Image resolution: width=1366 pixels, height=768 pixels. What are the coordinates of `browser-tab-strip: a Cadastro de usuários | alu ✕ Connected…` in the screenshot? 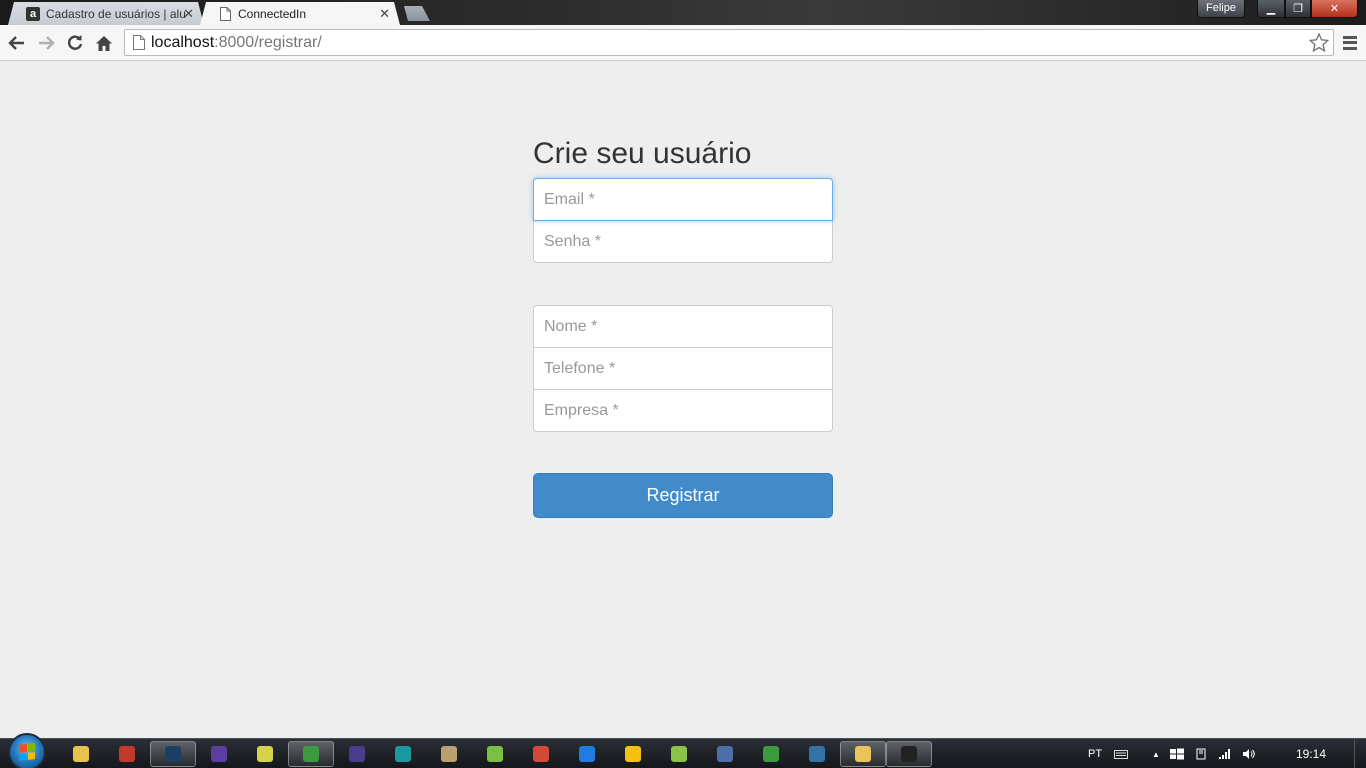 It's located at (683, 12).